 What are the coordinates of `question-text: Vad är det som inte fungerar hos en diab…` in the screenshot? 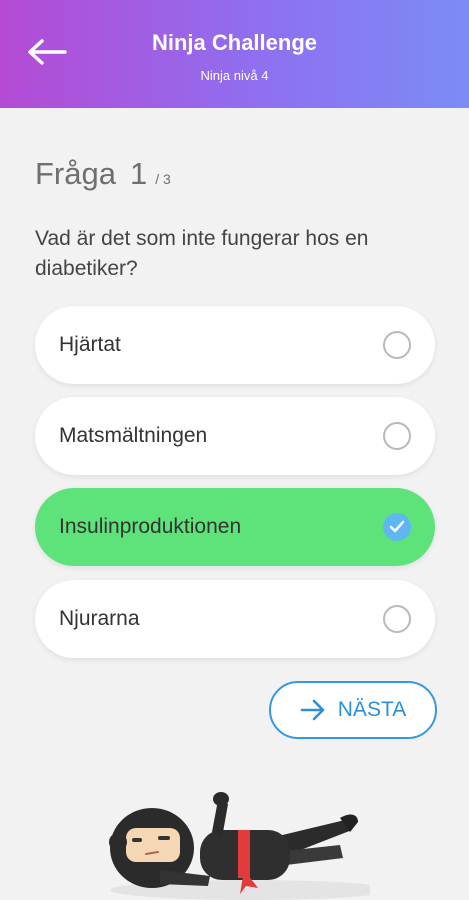 It's located at (202, 253).